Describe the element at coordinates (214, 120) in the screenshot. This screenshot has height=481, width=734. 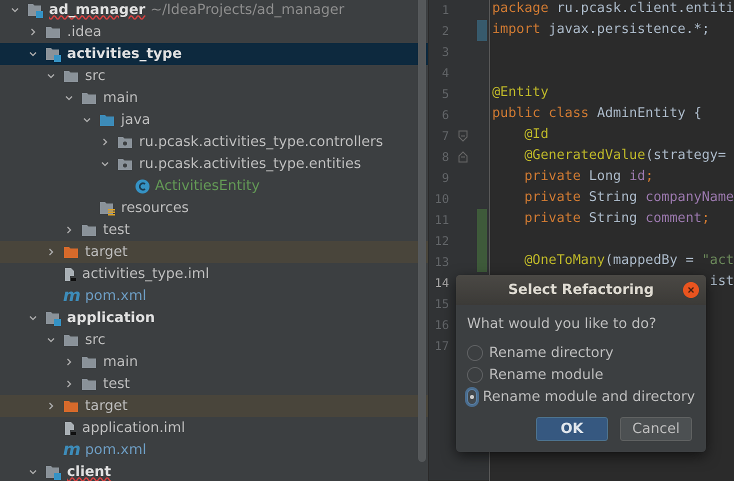
I see `tree-item: java` at that location.